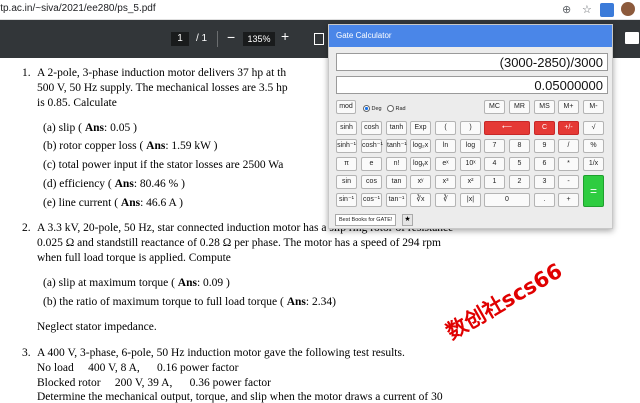 This screenshot has height=403, width=640. Describe the element at coordinates (445, 128) in the screenshot. I see `open-paren-button: (` at that location.